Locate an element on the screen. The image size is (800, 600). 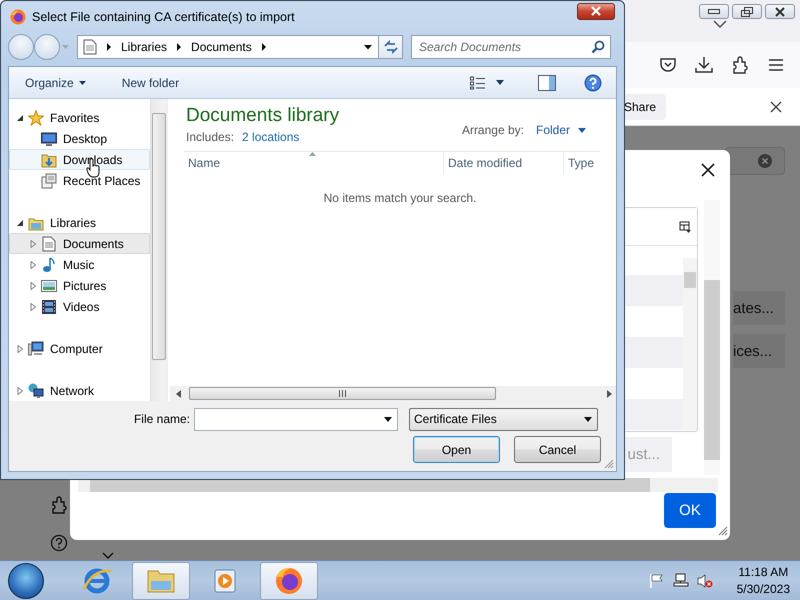
tree-item: Videos is located at coordinates (79, 306).